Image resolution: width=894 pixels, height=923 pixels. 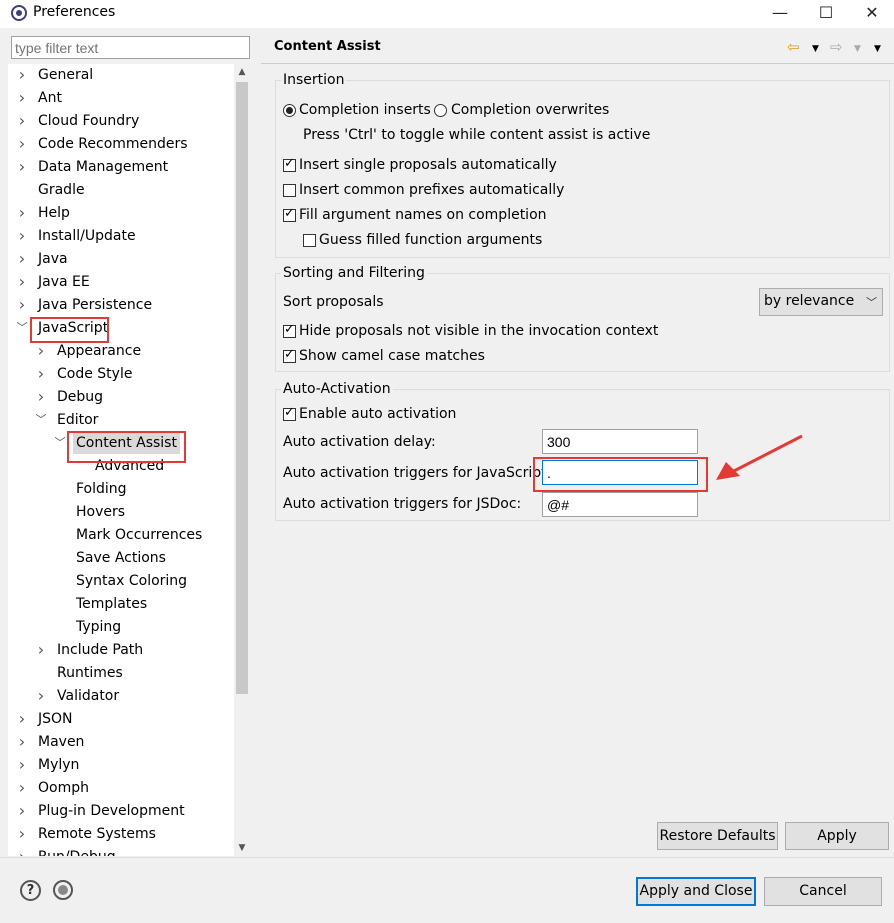 What do you see at coordinates (289, 164) in the screenshot?
I see `insert-single-checkbox` at bounding box center [289, 164].